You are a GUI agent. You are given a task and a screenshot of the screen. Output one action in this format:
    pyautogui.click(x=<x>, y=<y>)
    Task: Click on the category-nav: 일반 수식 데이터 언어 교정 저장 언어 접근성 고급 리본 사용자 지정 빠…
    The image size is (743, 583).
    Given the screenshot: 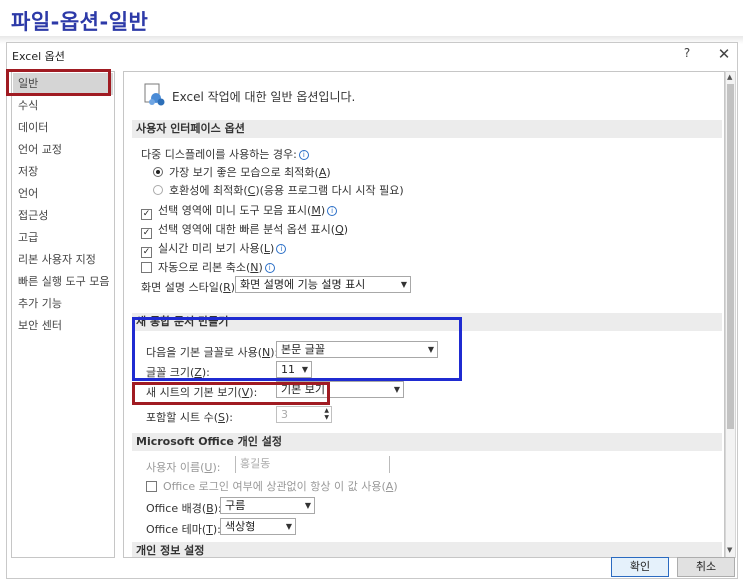 What is the action you would take?
    pyautogui.click(x=63, y=314)
    